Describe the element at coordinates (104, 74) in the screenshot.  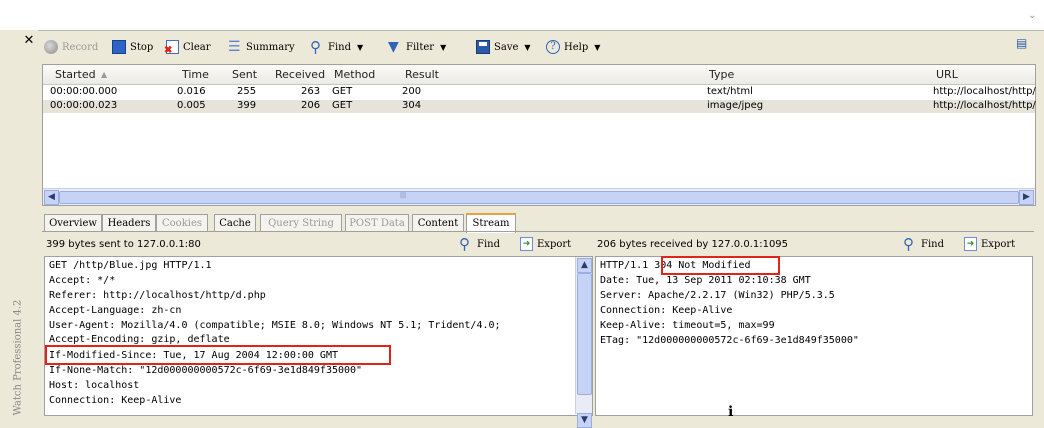
I see `sort-ascending-icon: ▲` at that location.